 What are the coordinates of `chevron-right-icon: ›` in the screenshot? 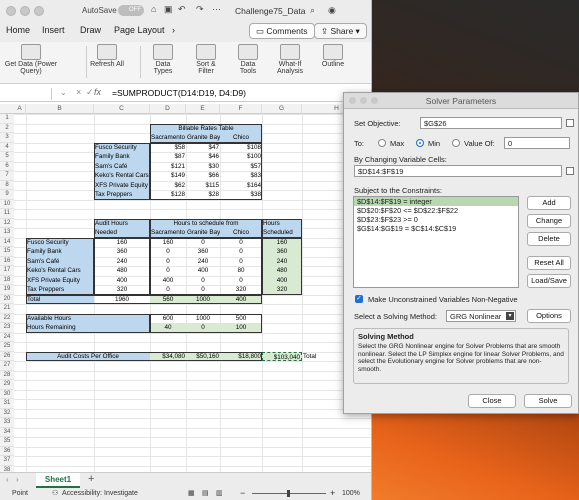 It's located at (173, 30).